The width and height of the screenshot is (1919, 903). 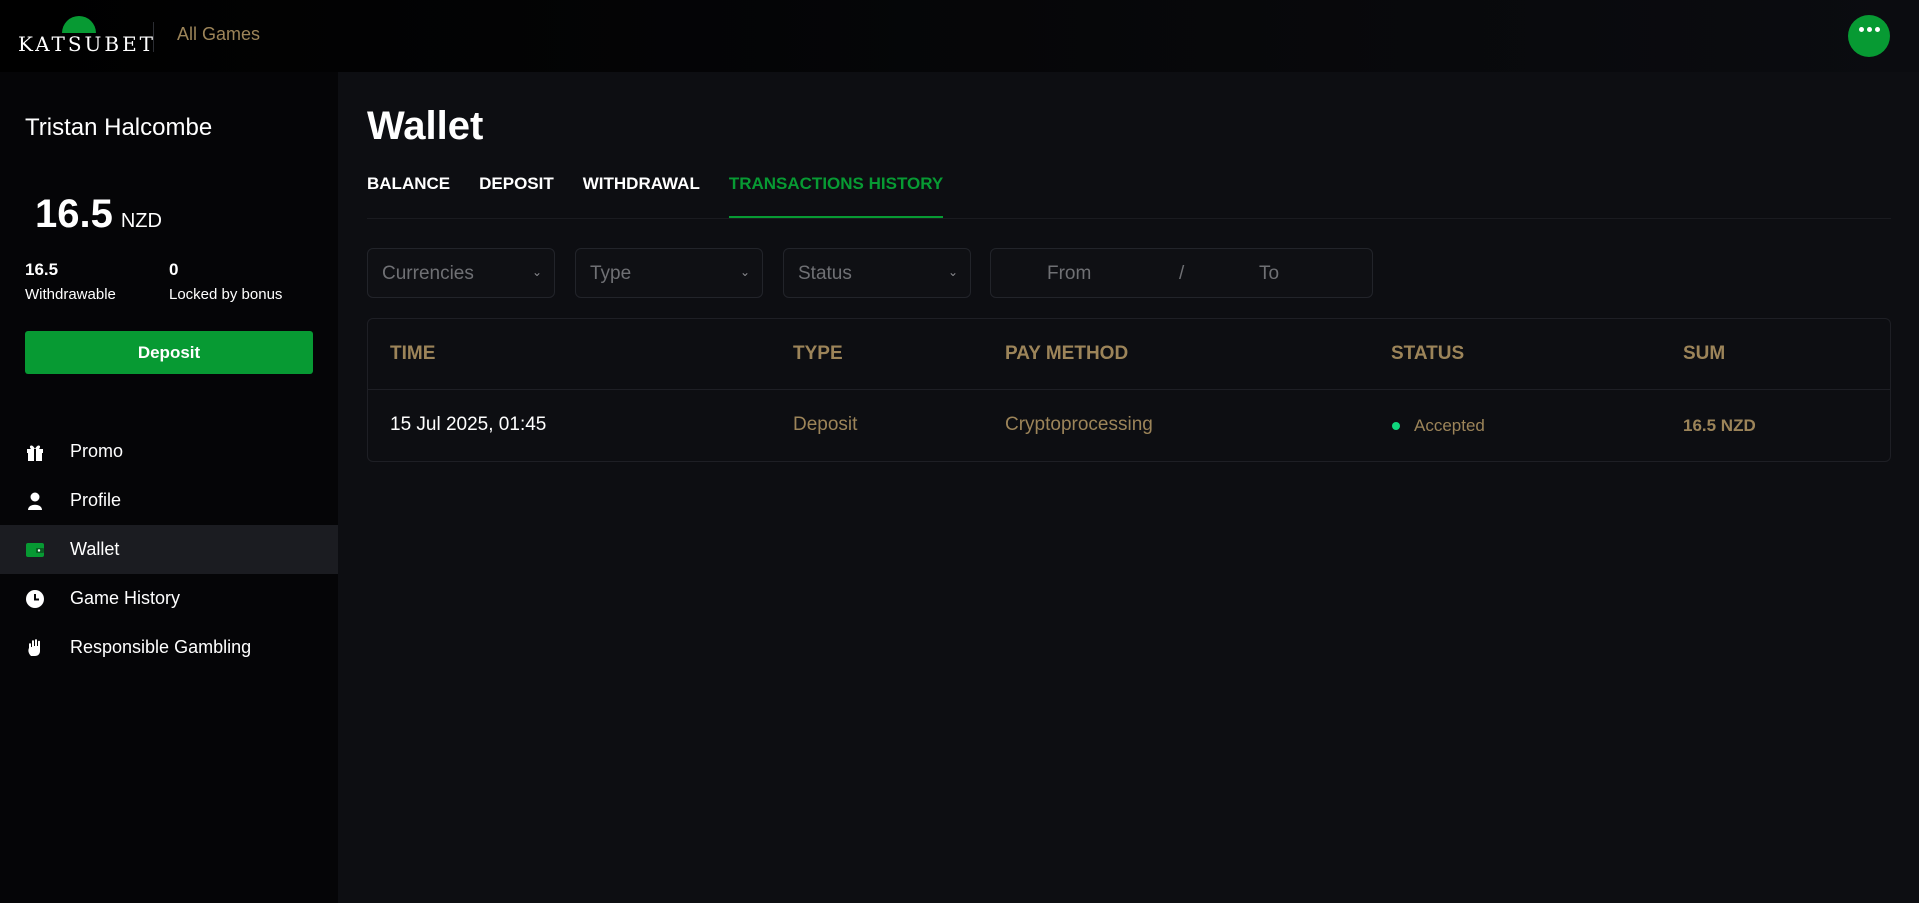 I want to click on column-header-type: TYPE, so click(x=818, y=353).